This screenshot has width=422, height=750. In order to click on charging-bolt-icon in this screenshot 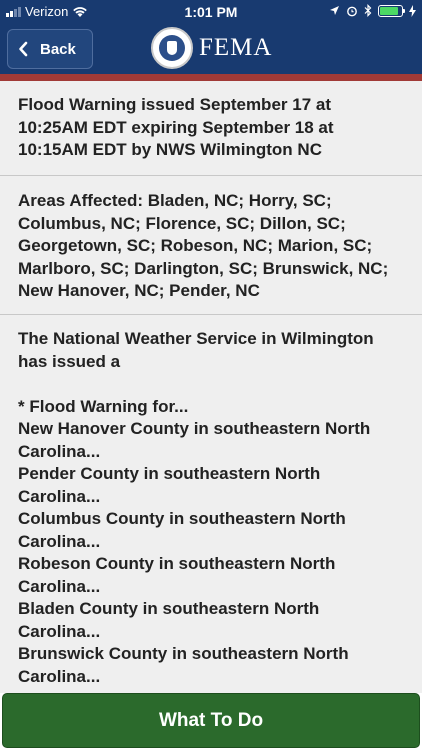, I will do `click(412, 10)`.